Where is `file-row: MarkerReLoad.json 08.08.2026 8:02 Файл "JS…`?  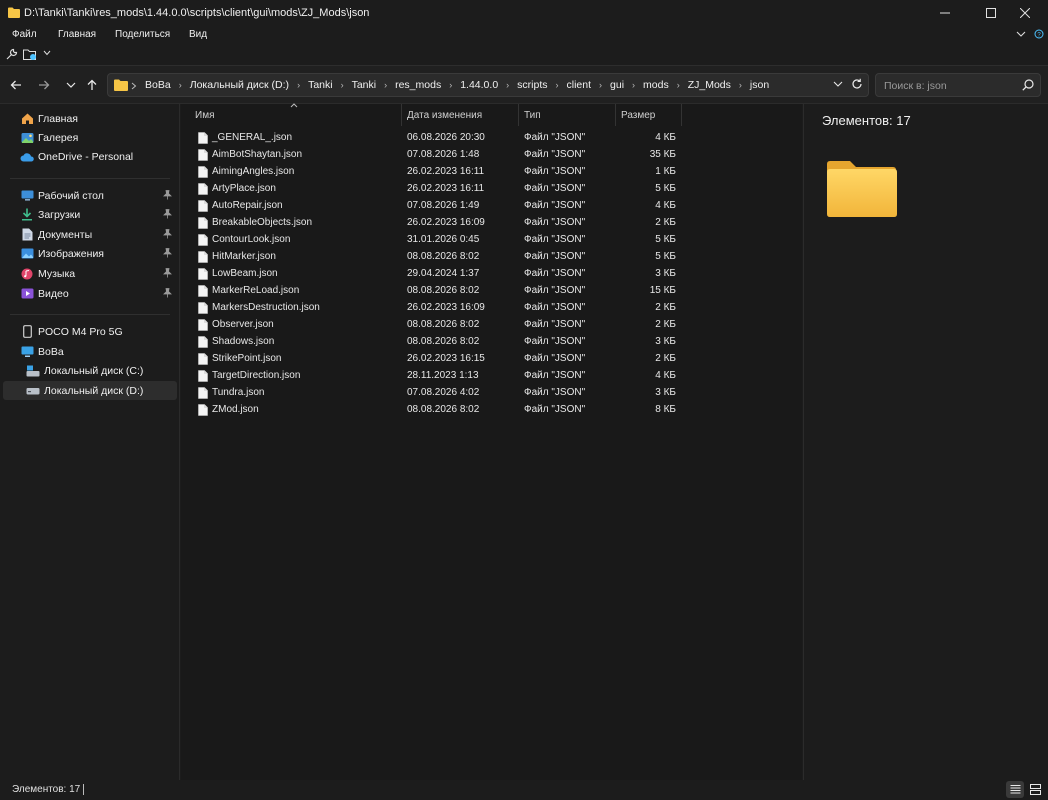
file-row: MarkerReLoad.json 08.08.2026 8:02 Файл "JS… is located at coordinates (488, 291).